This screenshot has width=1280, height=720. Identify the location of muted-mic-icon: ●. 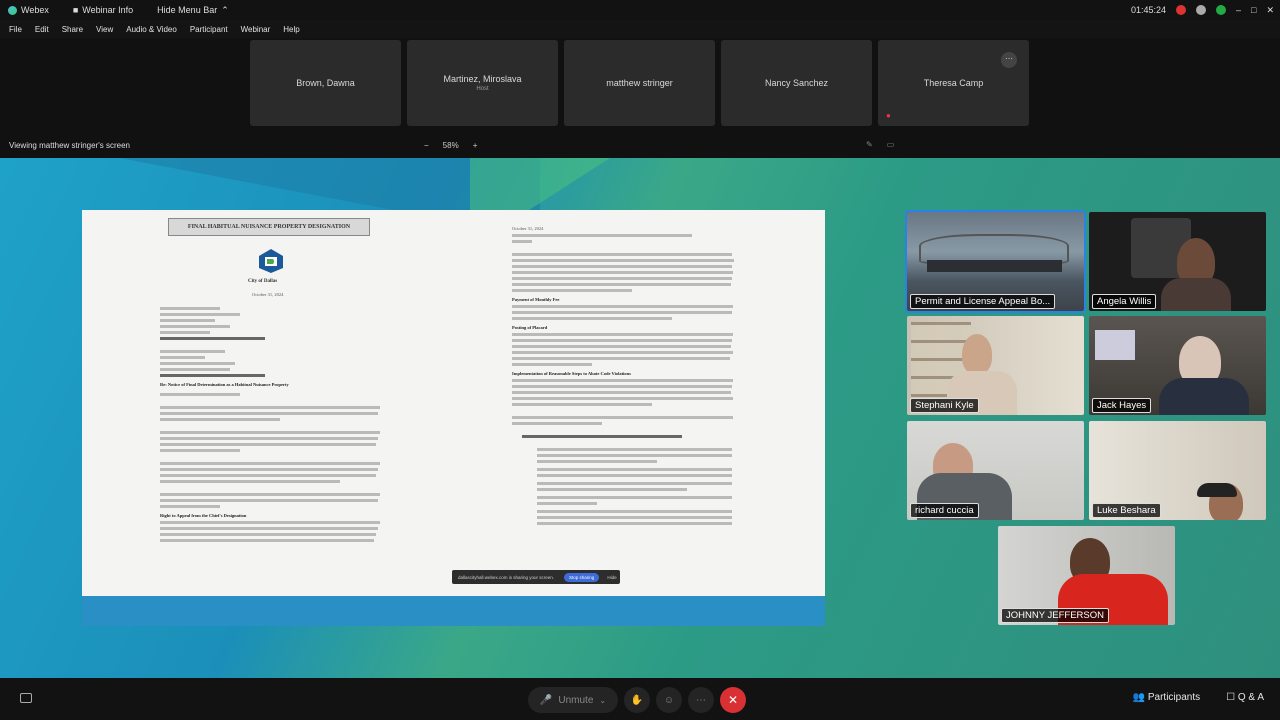
(888, 115).